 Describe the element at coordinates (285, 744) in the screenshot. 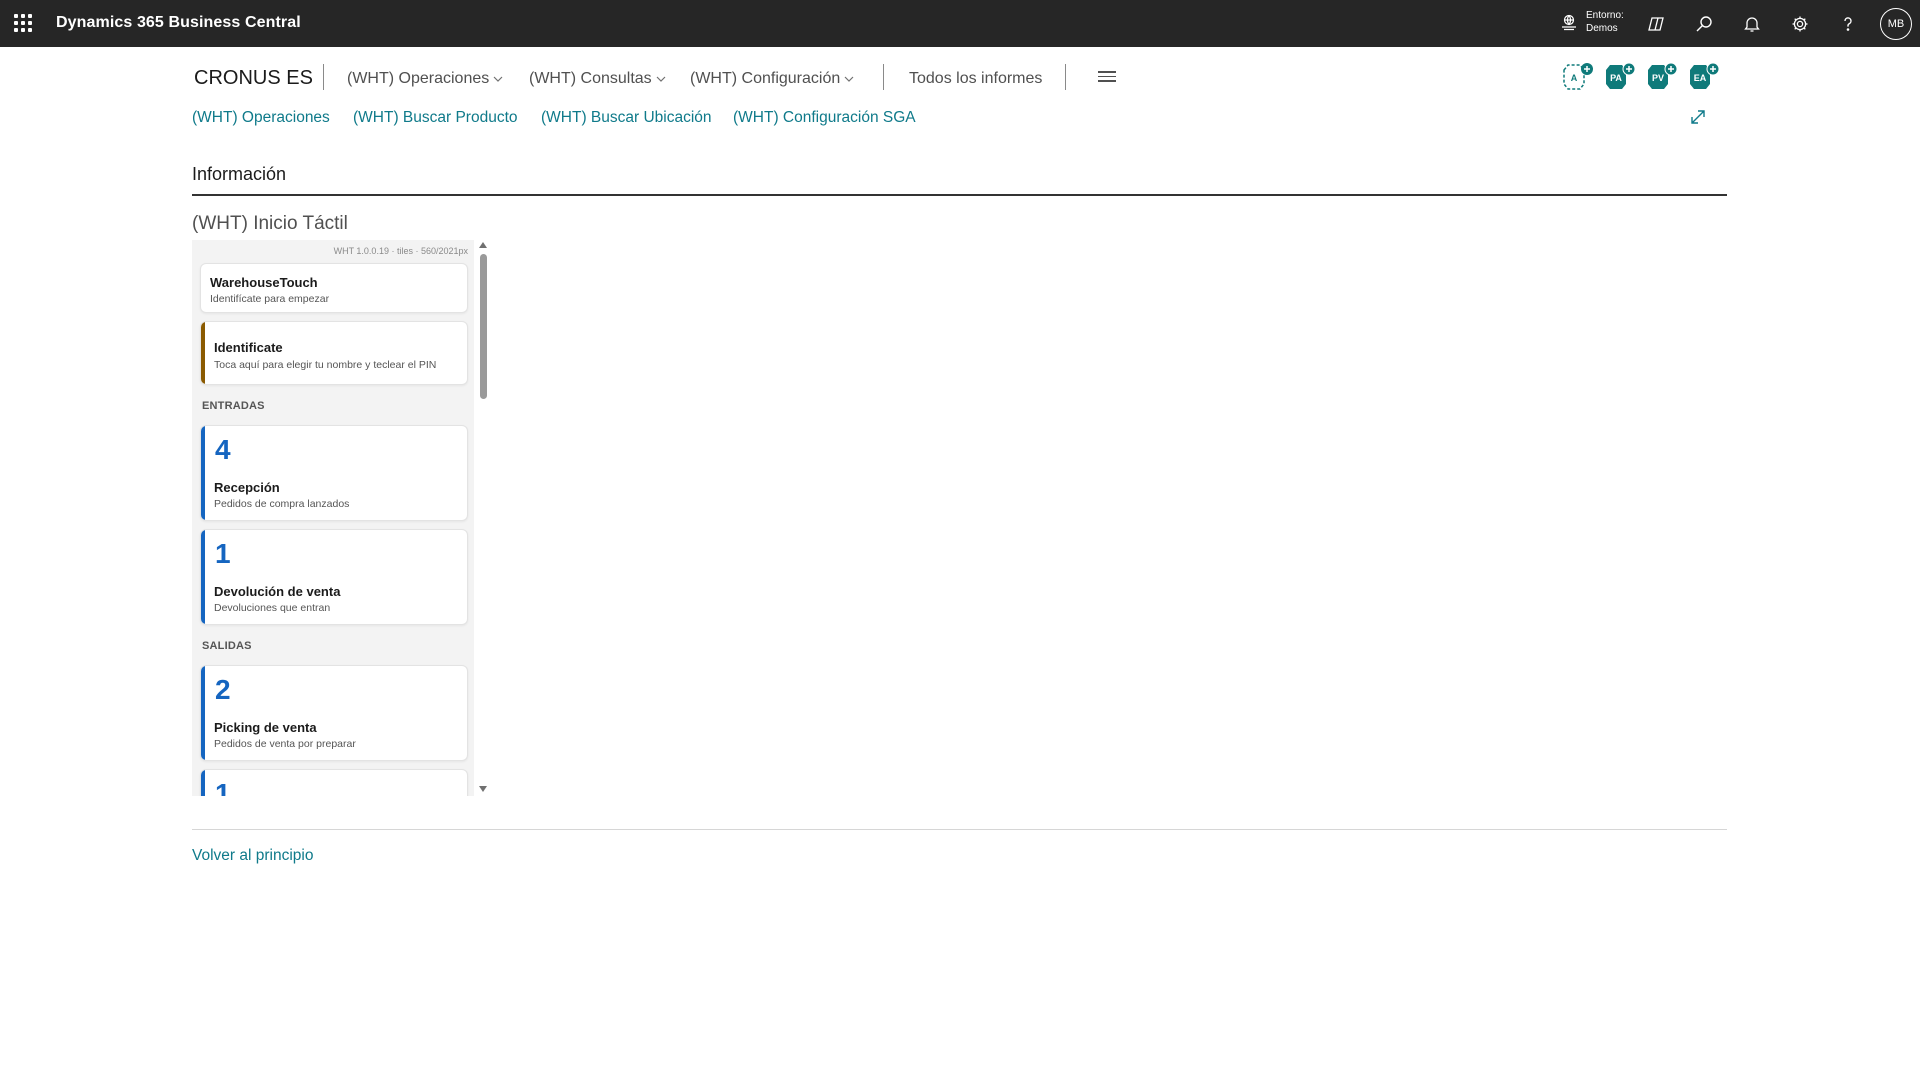

I see `tile-subtitle: Pedidos de venta por preparar` at that location.